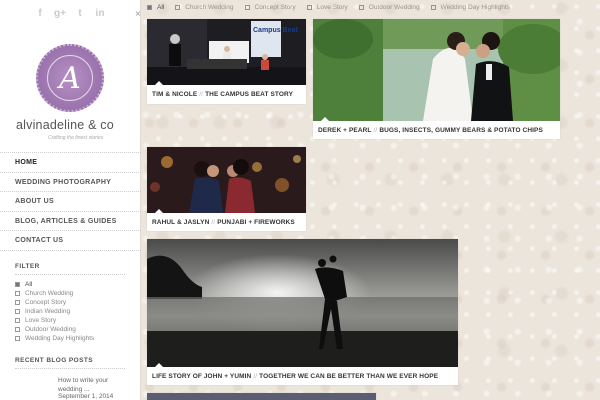 This screenshot has width=600, height=400. I want to click on card-caption: TIM & NICOLE//THE CAMPUS BEAT STORY, so click(226, 94).